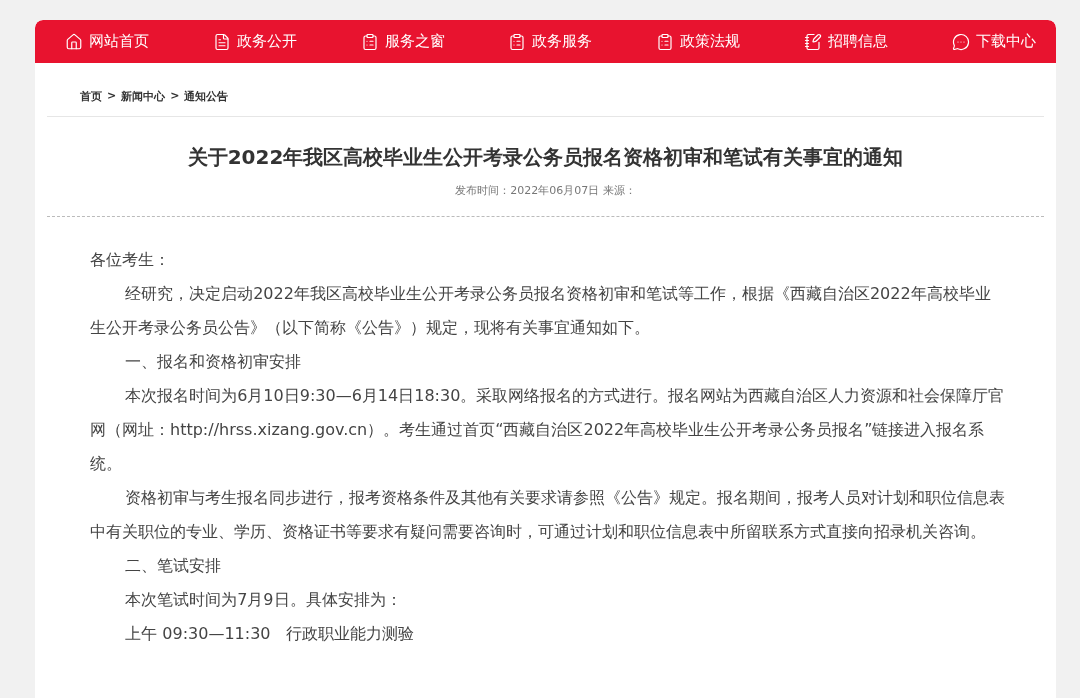 The image size is (1080, 698). What do you see at coordinates (960, 41) in the screenshot?
I see `chat-icon` at bounding box center [960, 41].